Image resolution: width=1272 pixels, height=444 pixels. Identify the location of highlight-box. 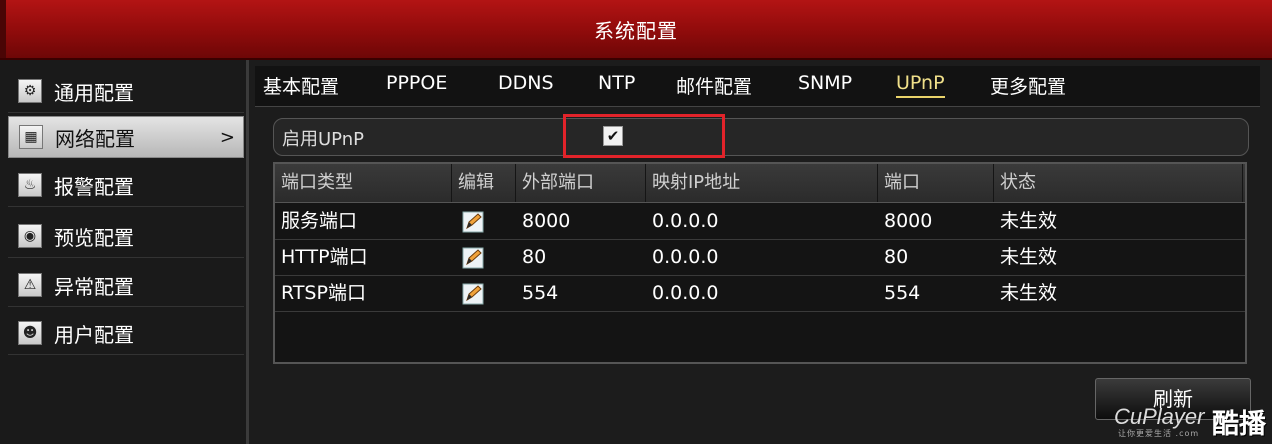
(644, 136).